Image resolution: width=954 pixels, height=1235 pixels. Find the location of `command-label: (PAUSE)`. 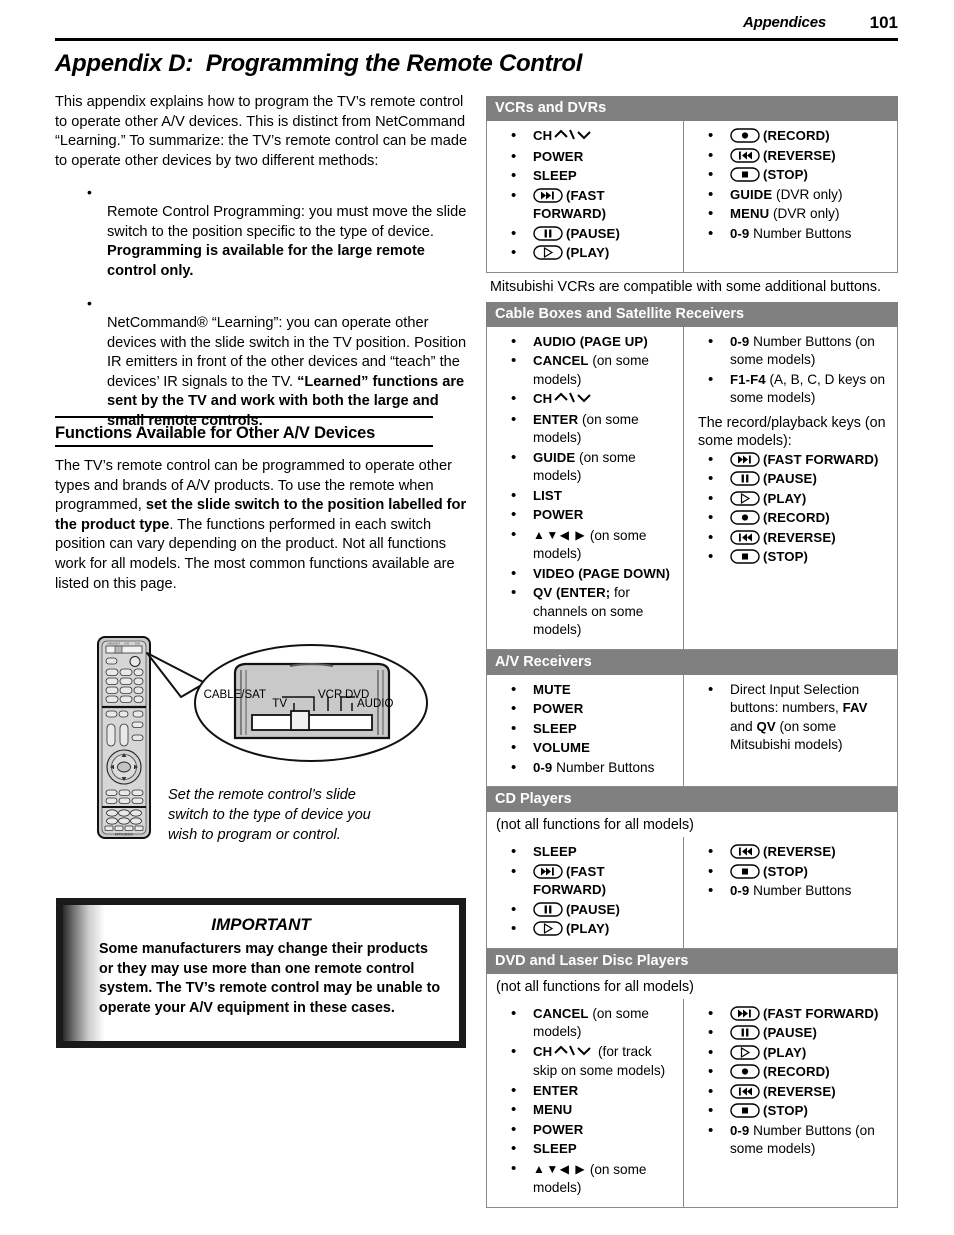

command-label: (PAUSE) is located at coordinates (790, 1032).